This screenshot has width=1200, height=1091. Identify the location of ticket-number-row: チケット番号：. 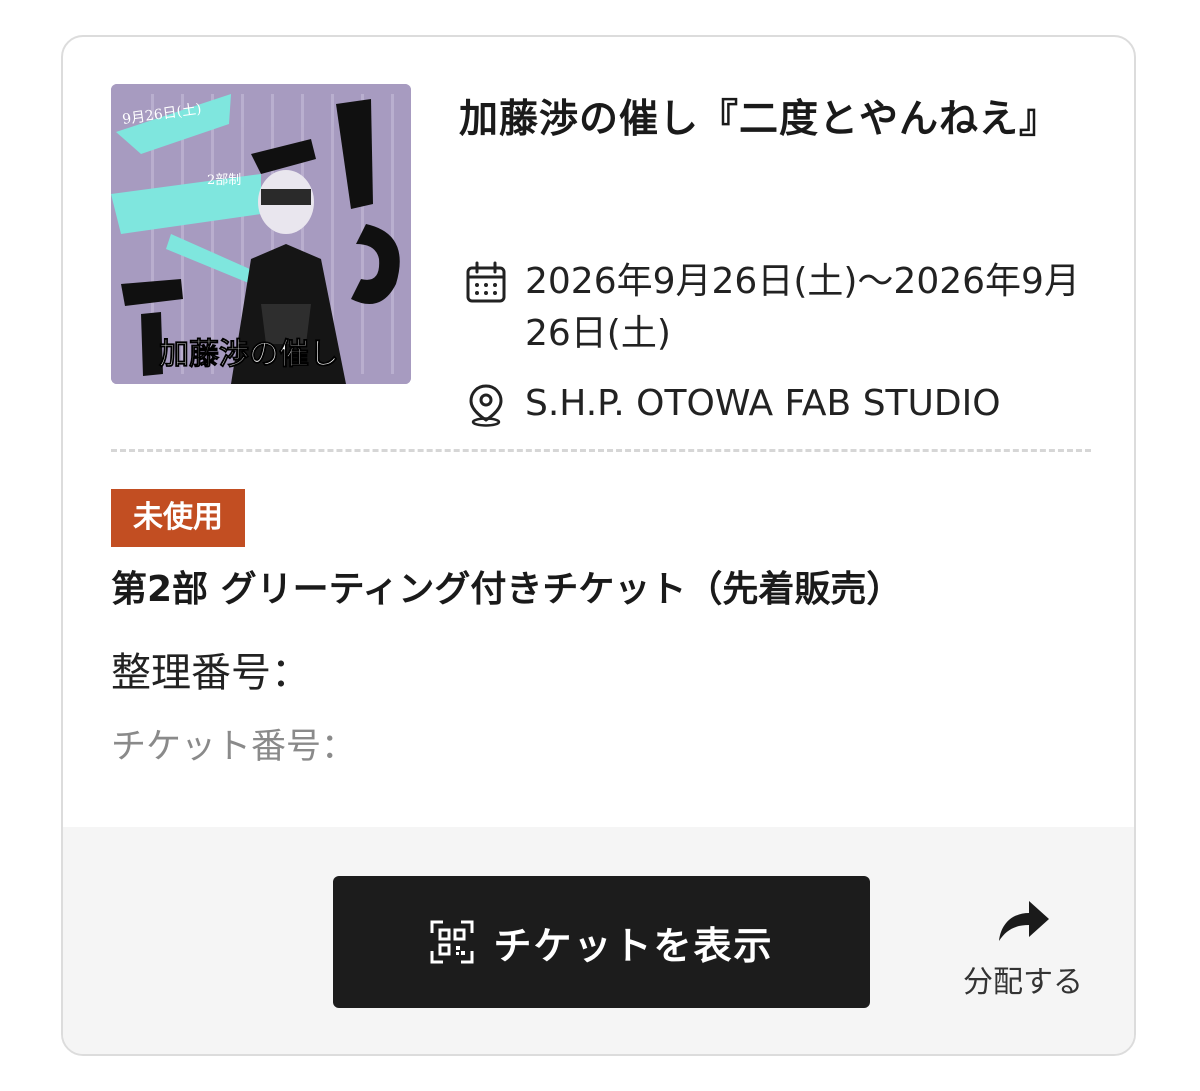
(233, 747).